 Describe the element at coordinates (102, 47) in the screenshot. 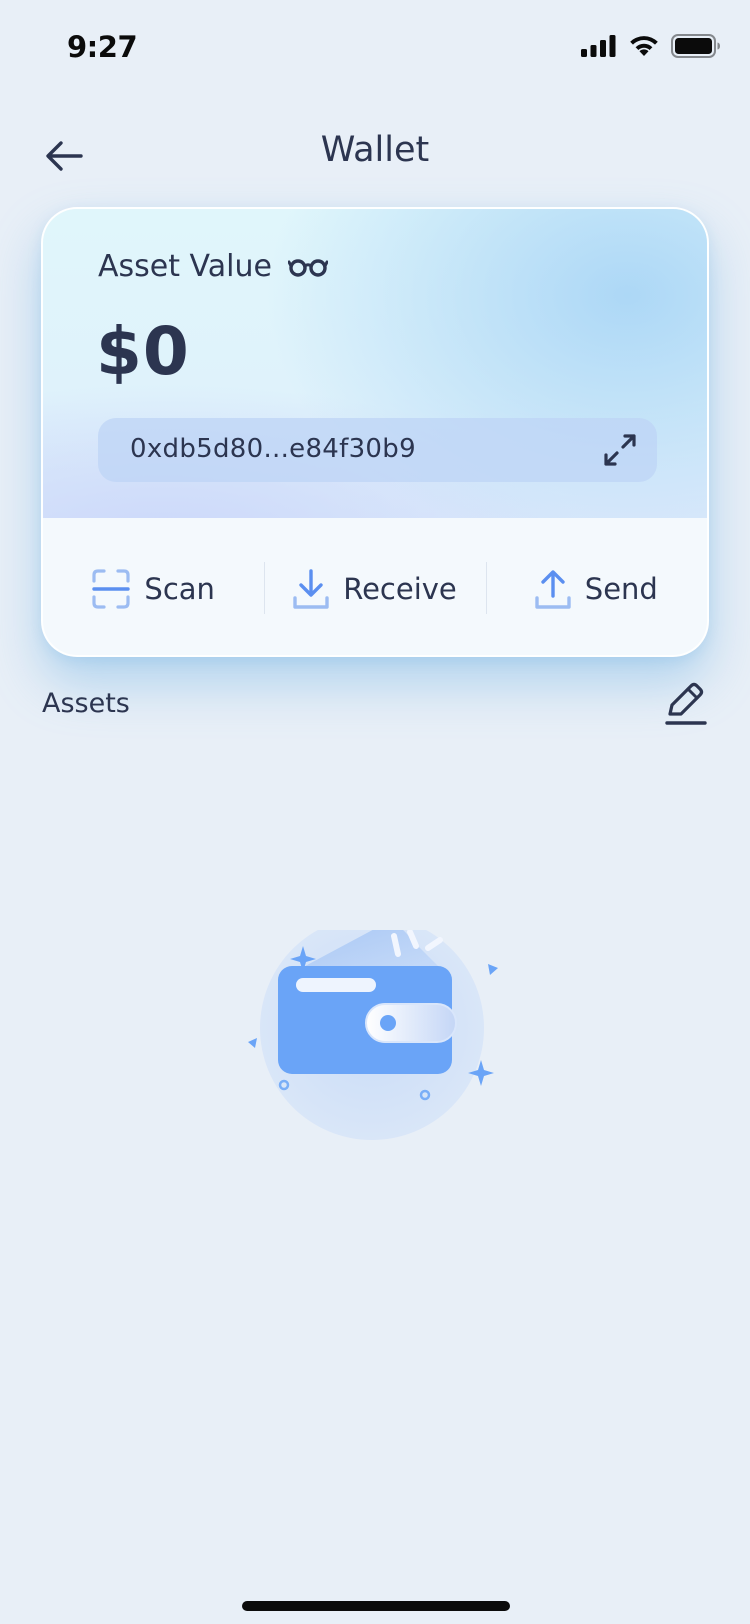

I see `status-time: 9:27` at that location.